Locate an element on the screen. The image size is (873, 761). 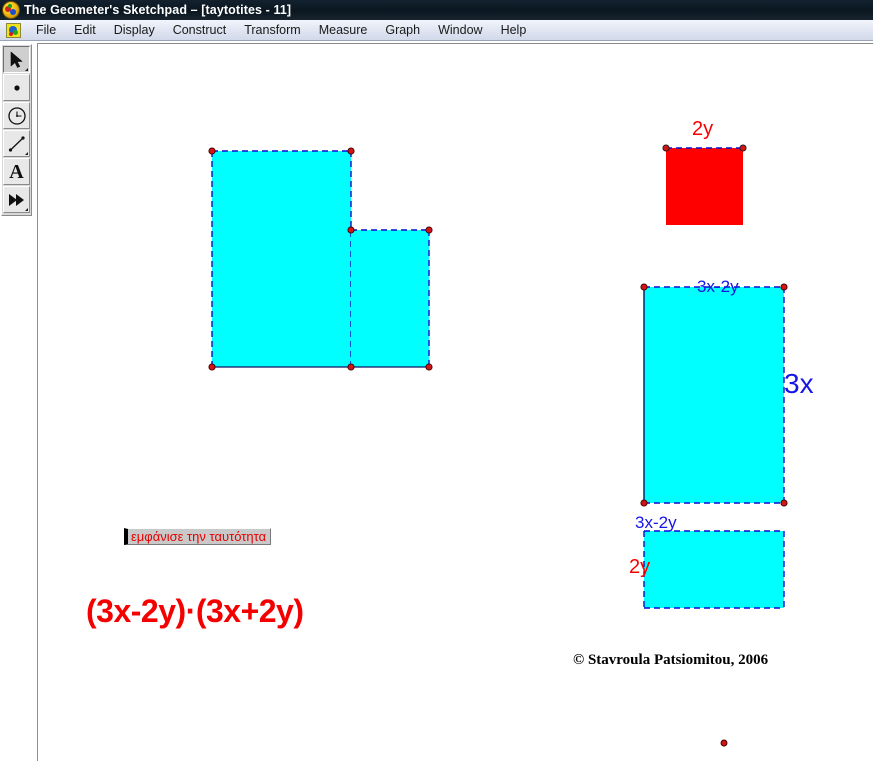
text-tool: A is located at coordinates (16, 171).